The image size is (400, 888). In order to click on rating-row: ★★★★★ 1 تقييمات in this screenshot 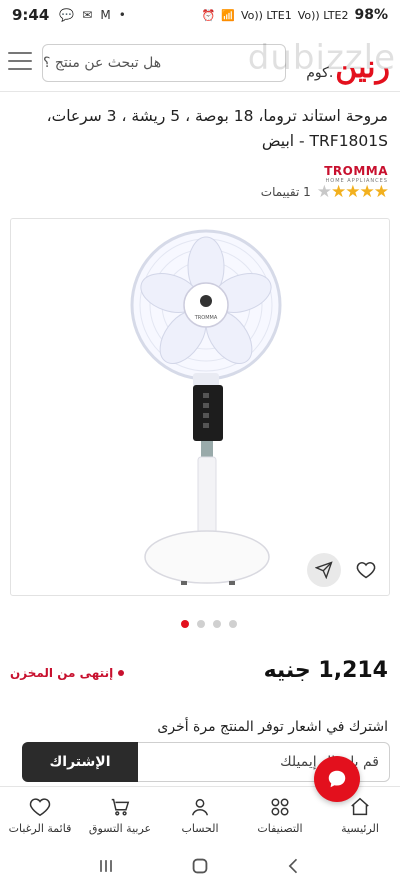, I will do `click(324, 192)`.